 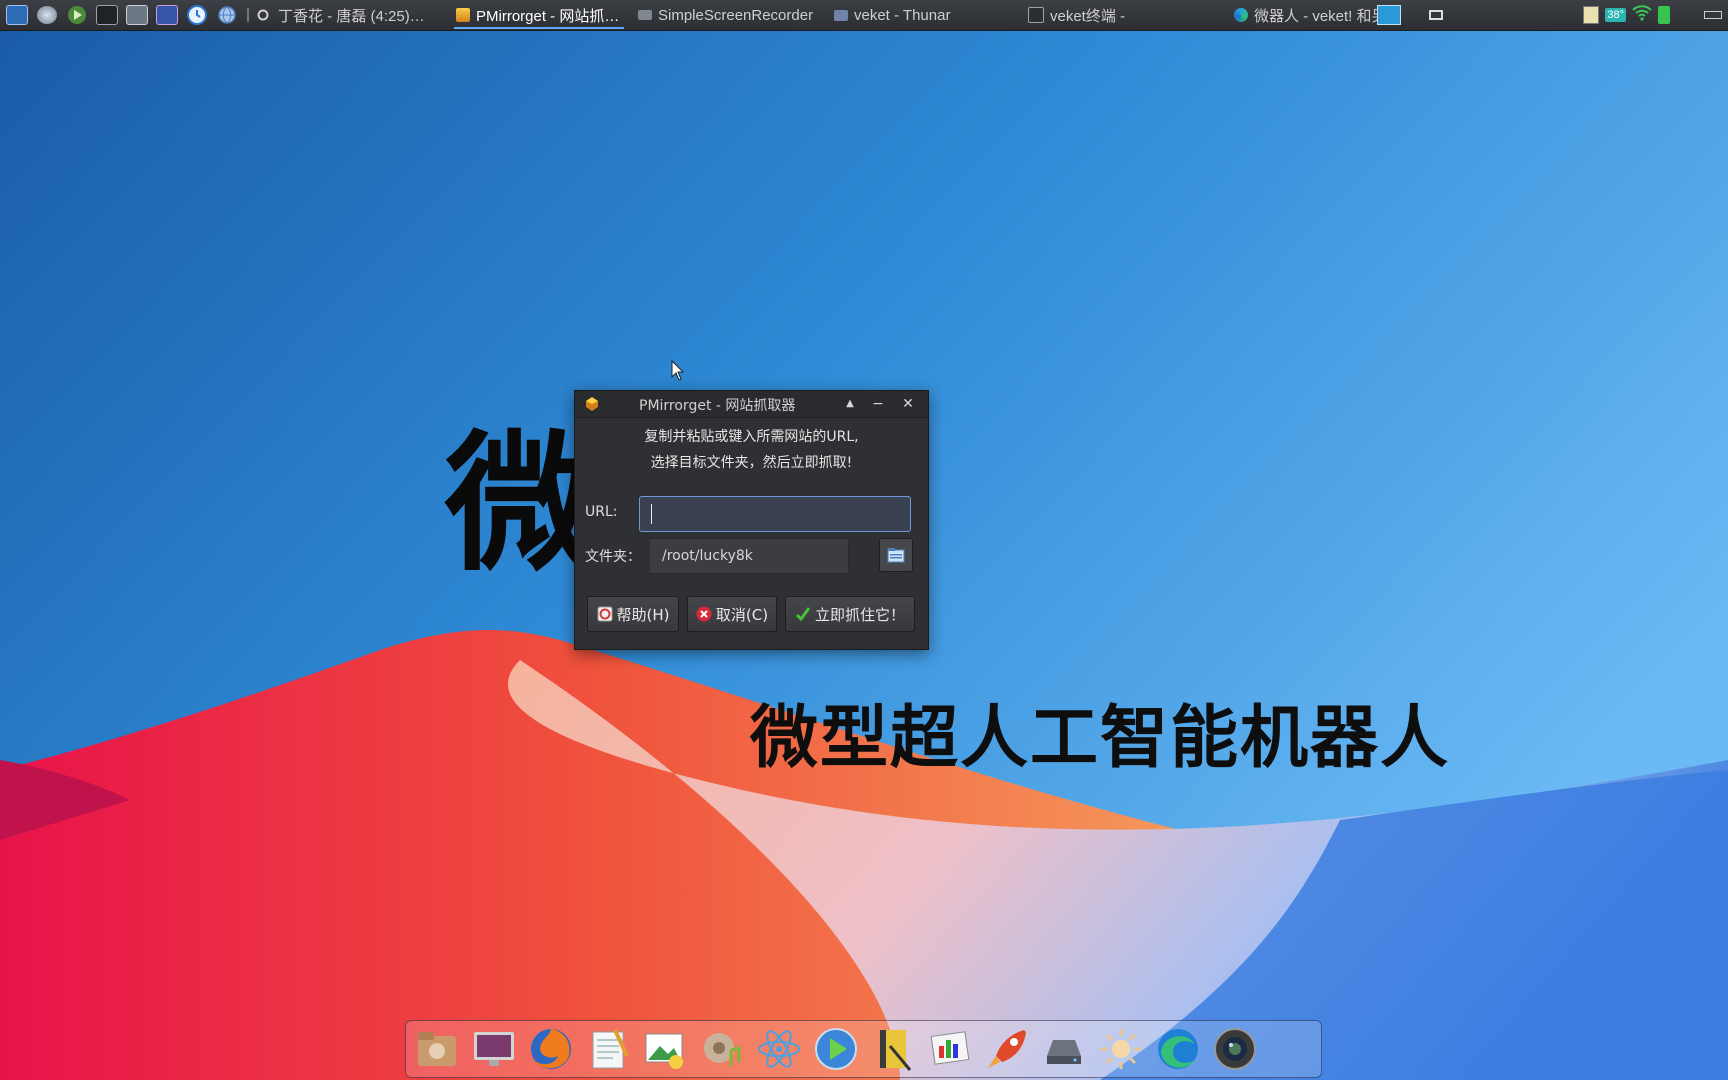 I want to click on minimize-window-button: −, so click(x=878, y=404).